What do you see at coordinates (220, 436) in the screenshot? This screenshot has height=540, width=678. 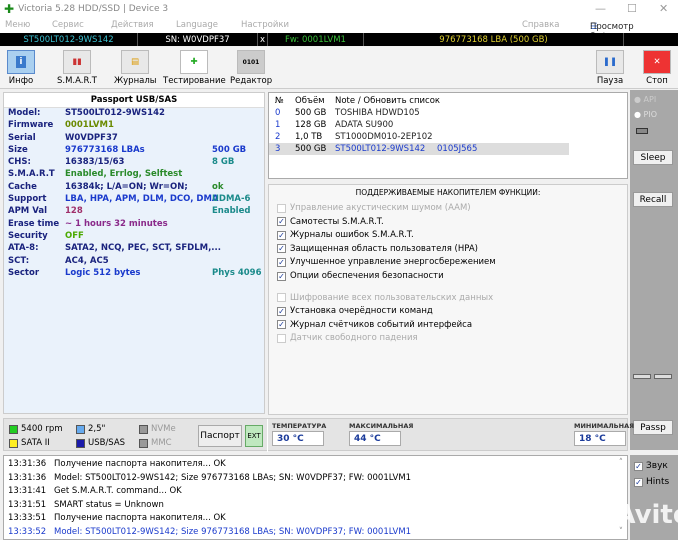 I see `passport-button: Паспорт` at bounding box center [220, 436].